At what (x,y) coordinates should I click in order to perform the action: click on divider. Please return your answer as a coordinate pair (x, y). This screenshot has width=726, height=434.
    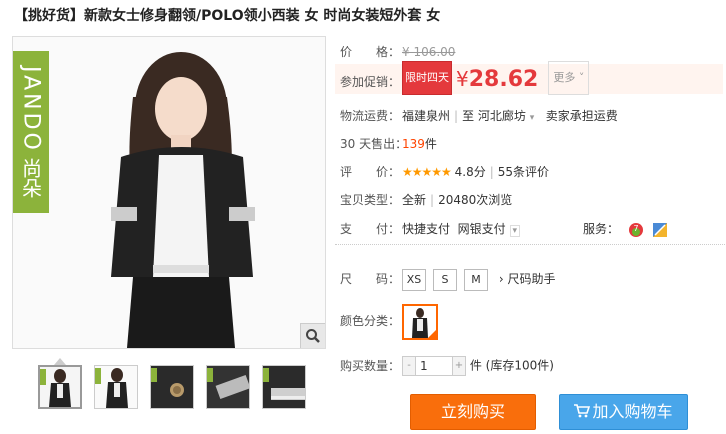
    Looking at the image, I should click on (530, 244).